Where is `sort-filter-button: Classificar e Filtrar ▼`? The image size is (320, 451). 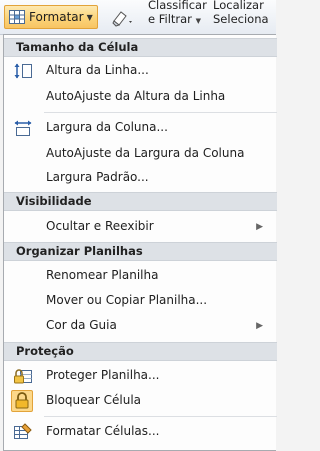
sort-filter-button: Classificar e Filtrar ▼ is located at coordinates (179, 14).